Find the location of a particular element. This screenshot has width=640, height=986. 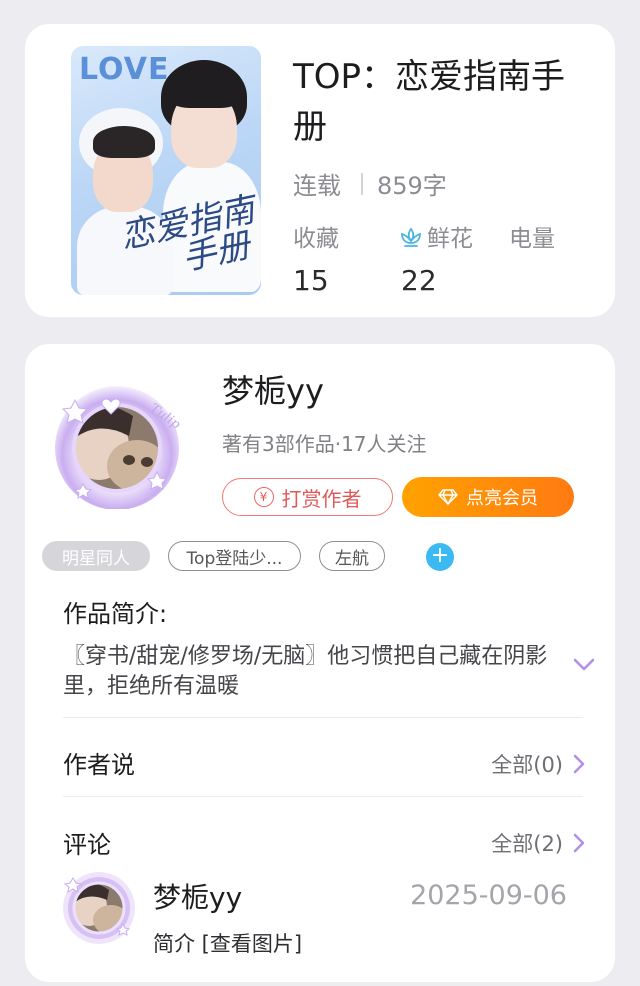

tag-item: 左航 is located at coordinates (352, 556).